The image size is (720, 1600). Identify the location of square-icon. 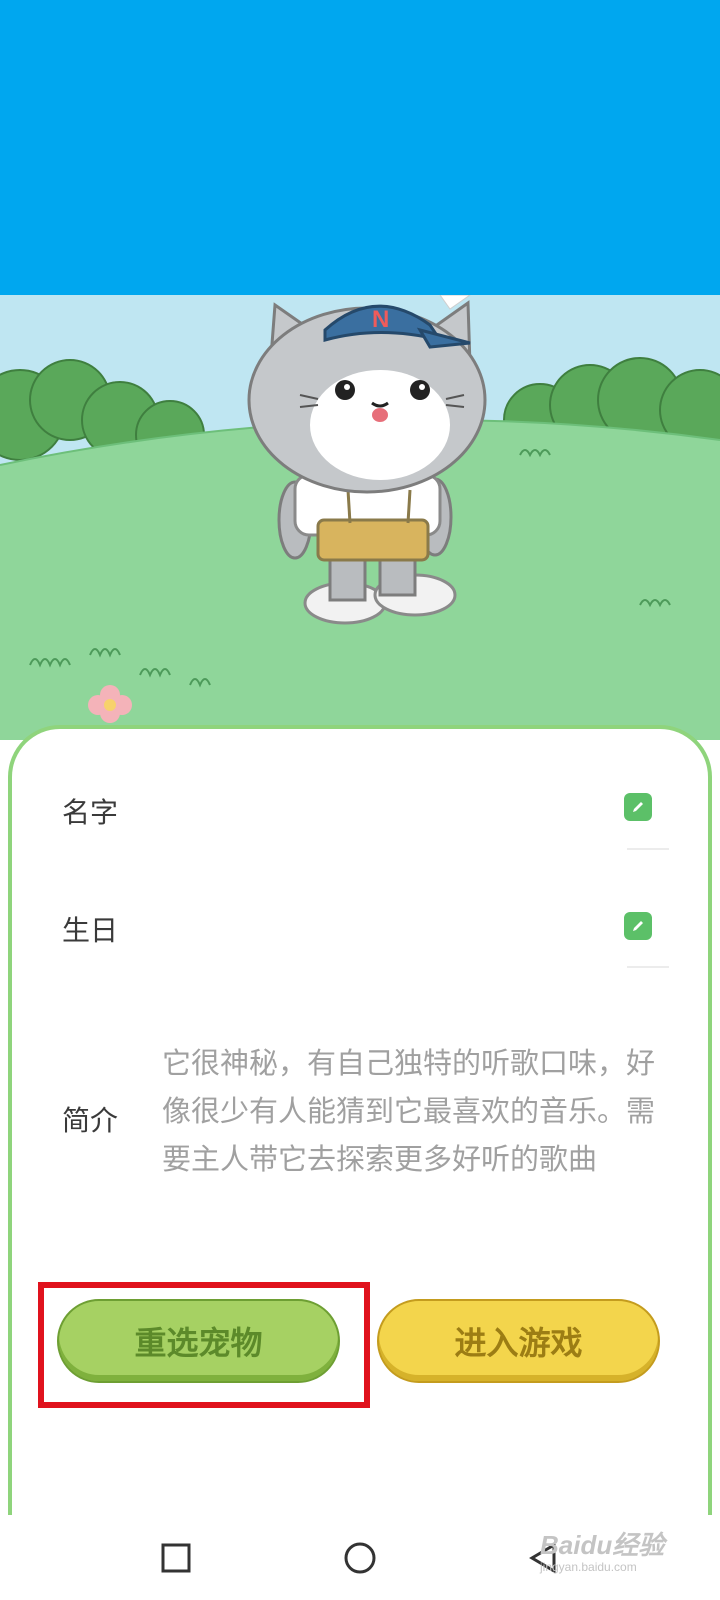
(176, 1558).